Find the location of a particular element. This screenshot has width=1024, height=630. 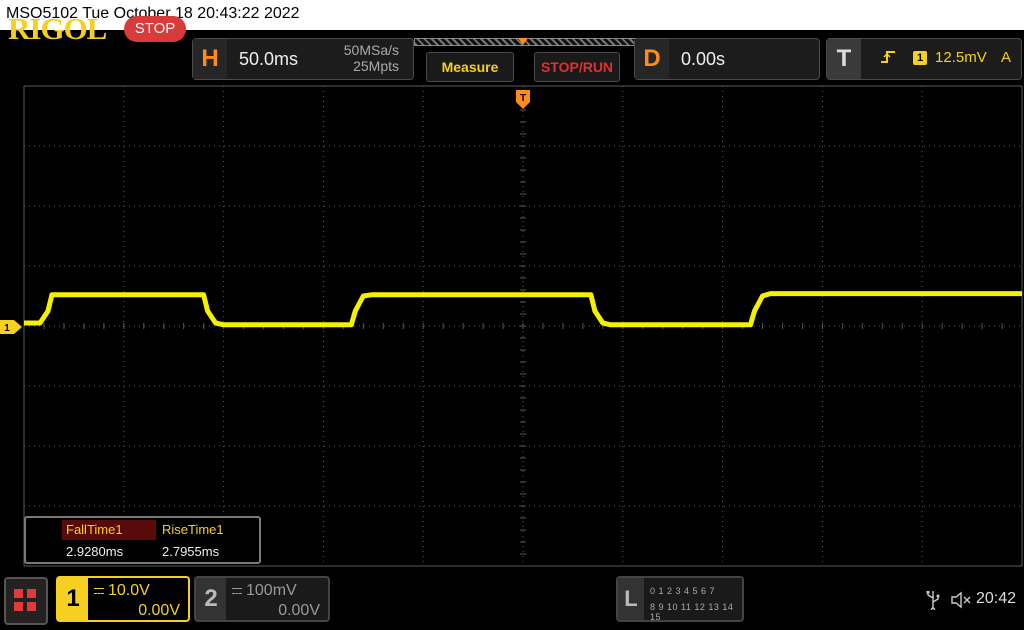

channel1-scale: 10.0V is located at coordinates (122, 591).